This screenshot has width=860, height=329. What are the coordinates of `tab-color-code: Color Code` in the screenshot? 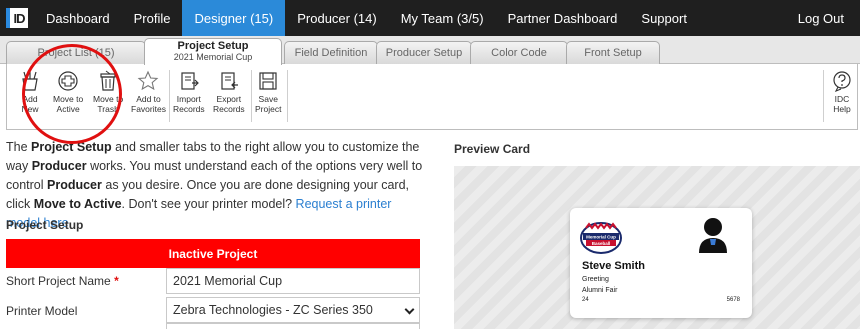 It's located at (519, 52).